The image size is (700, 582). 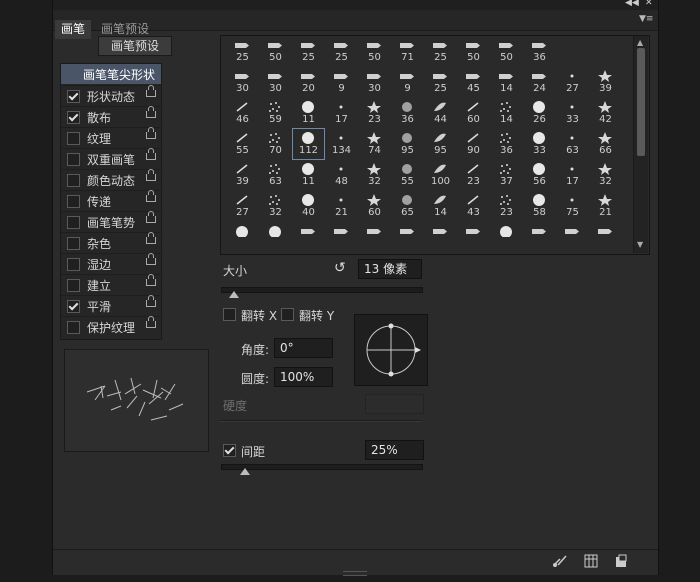 I want to click on grid-icon, so click(x=591, y=561).